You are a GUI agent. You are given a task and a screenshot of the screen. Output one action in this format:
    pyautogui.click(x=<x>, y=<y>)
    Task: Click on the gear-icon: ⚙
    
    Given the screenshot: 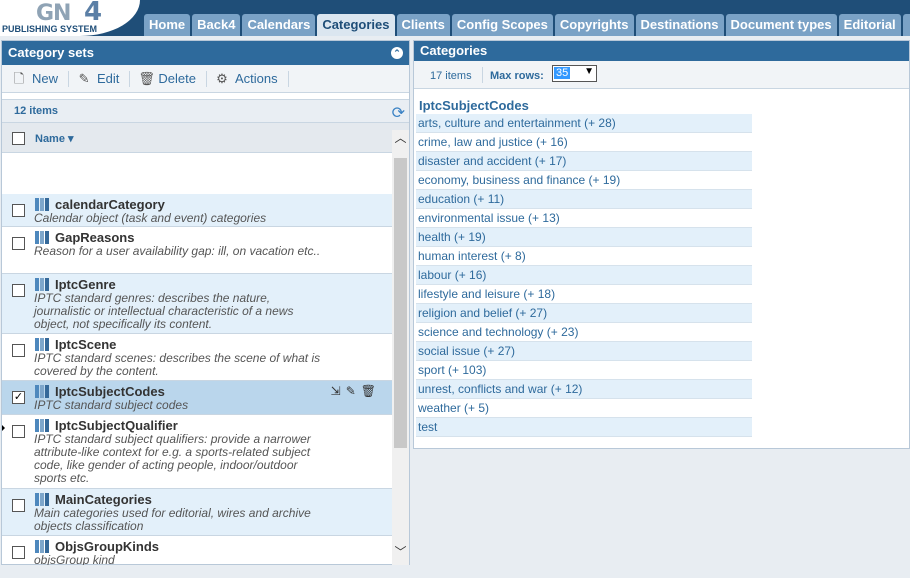 What is the action you would take?
    pyautogui.click(x=222, y=78)
    